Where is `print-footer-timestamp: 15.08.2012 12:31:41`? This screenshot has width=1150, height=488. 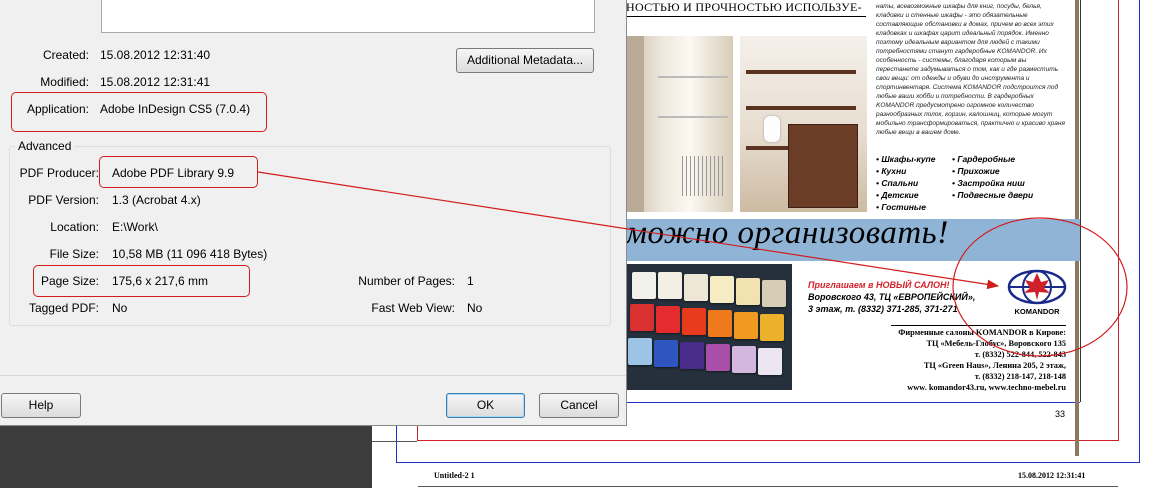 print-footer-timestamp: 15.08.2012 12:31:41 is located at coordinates (1052, 475).